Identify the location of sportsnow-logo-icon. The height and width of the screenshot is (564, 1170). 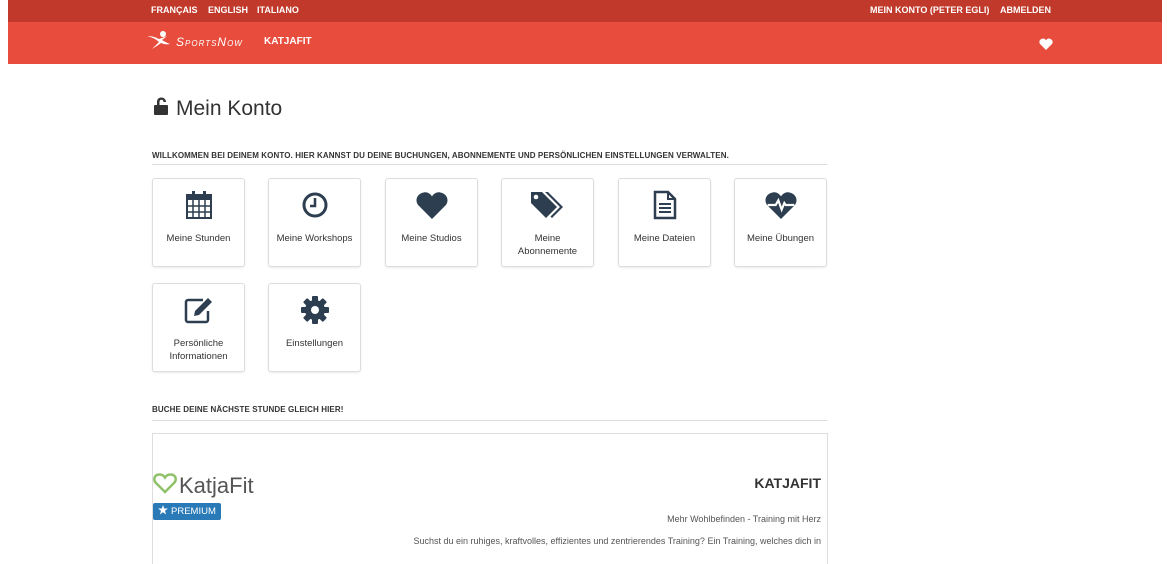
(159, 42).